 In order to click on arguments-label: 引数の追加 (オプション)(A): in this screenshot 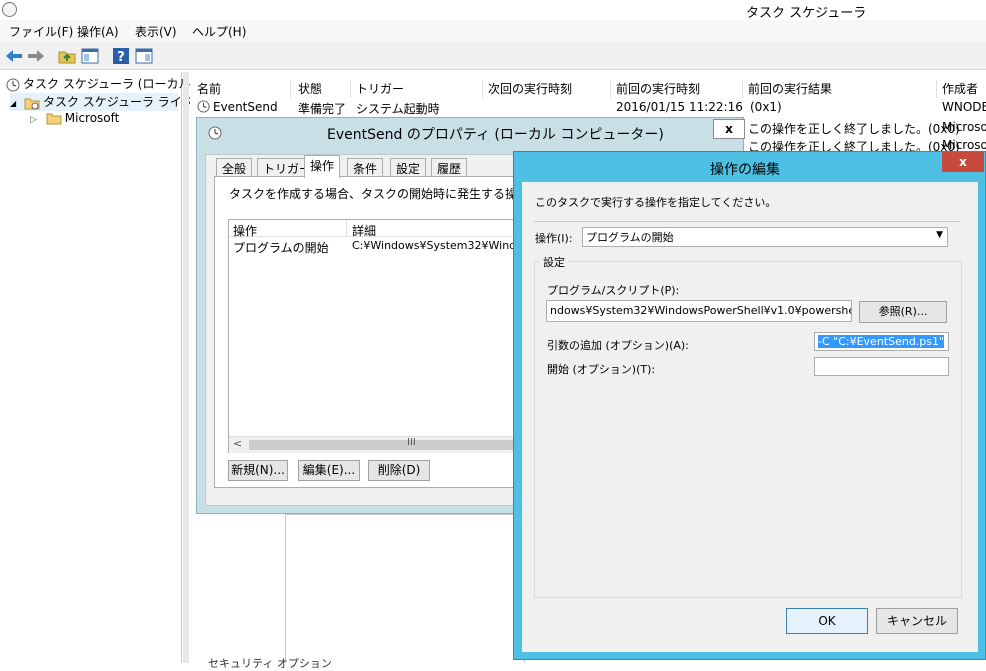, I will do `click(618, 345)`.